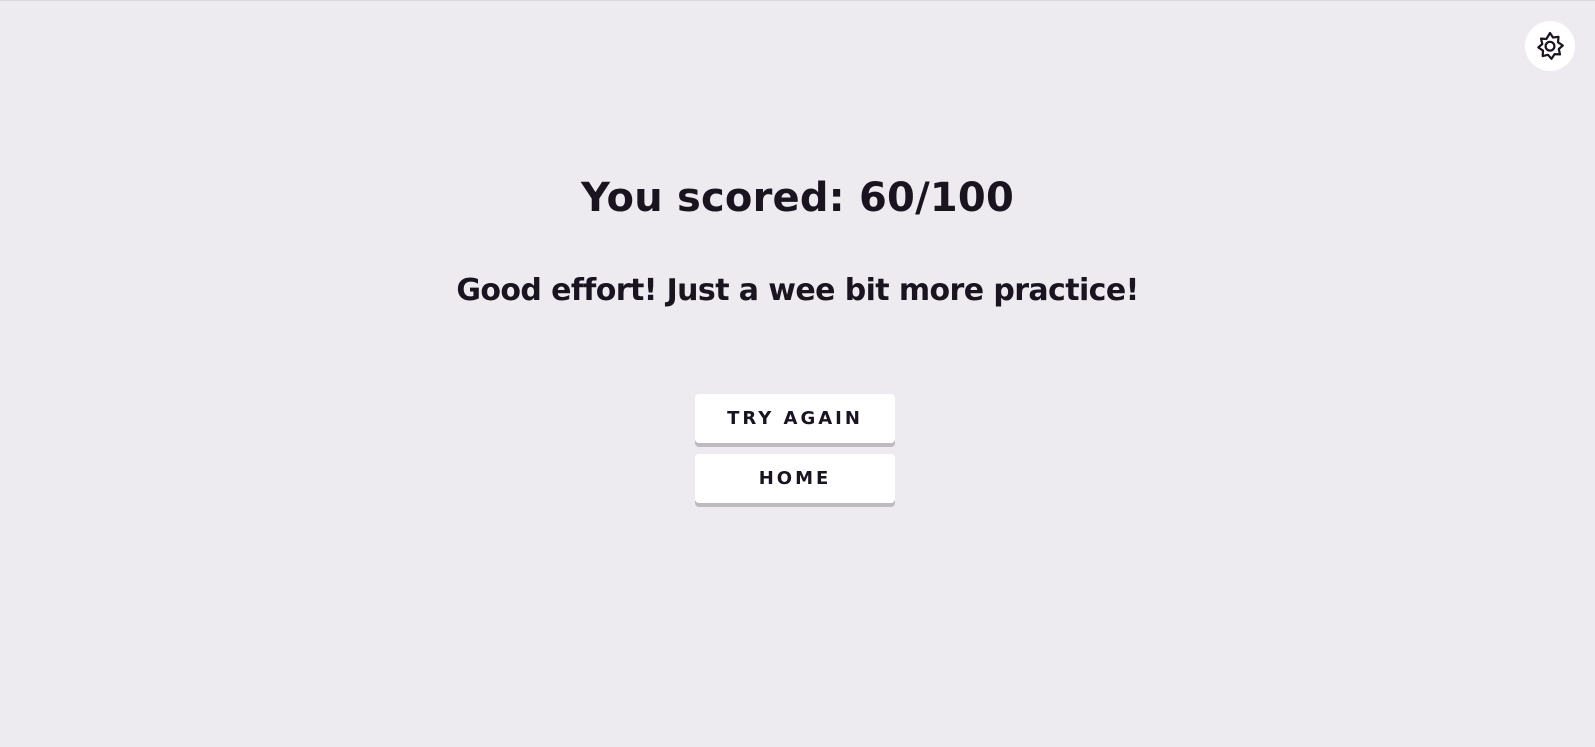  What do you see at coordinates (795, 478) in the screenshot?
I see `home-button: HOME` at bounding box center [795, 478].